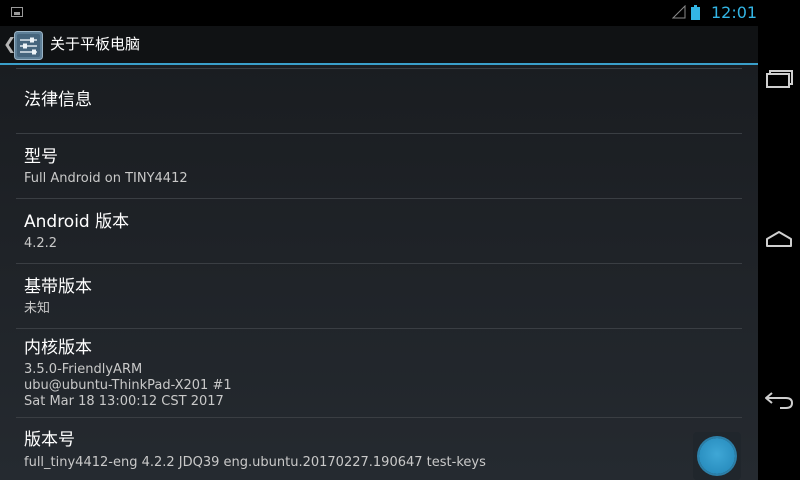 The width and height of the screenshot is (800, 480). I want to click on pref-title: 型号, so click(41, 157).